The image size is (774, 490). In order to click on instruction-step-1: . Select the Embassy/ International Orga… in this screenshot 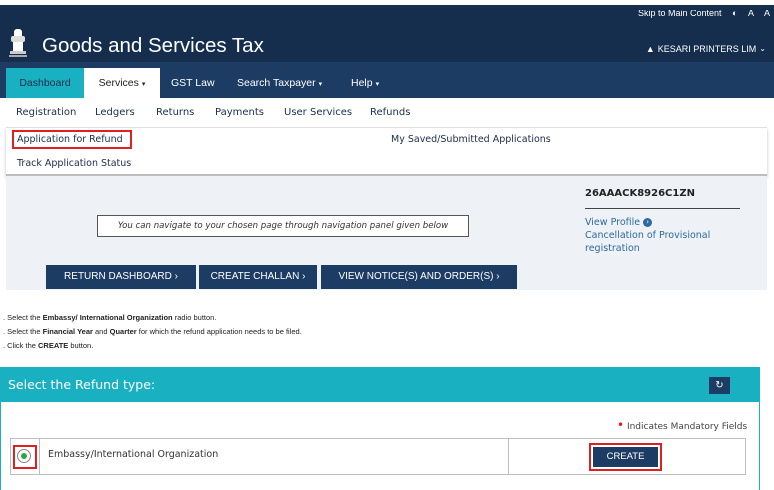, I will do `click(109, 317)`.